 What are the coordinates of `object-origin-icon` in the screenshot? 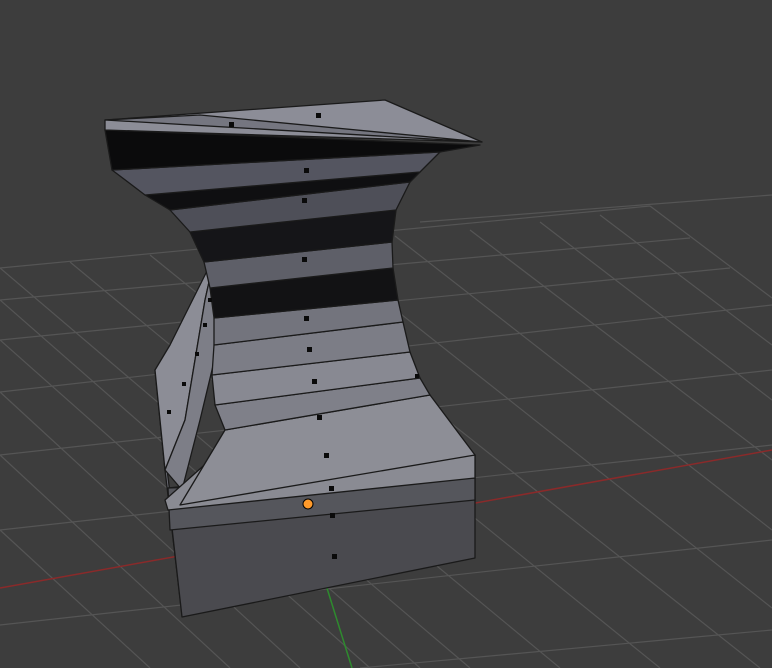 It's located at (308, 504).